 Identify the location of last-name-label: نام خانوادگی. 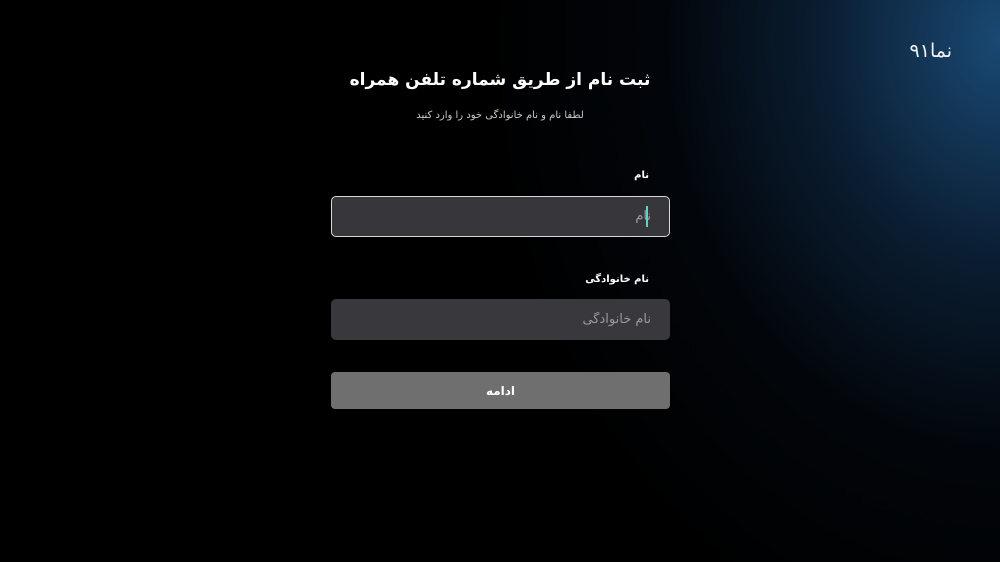
(617, 279).